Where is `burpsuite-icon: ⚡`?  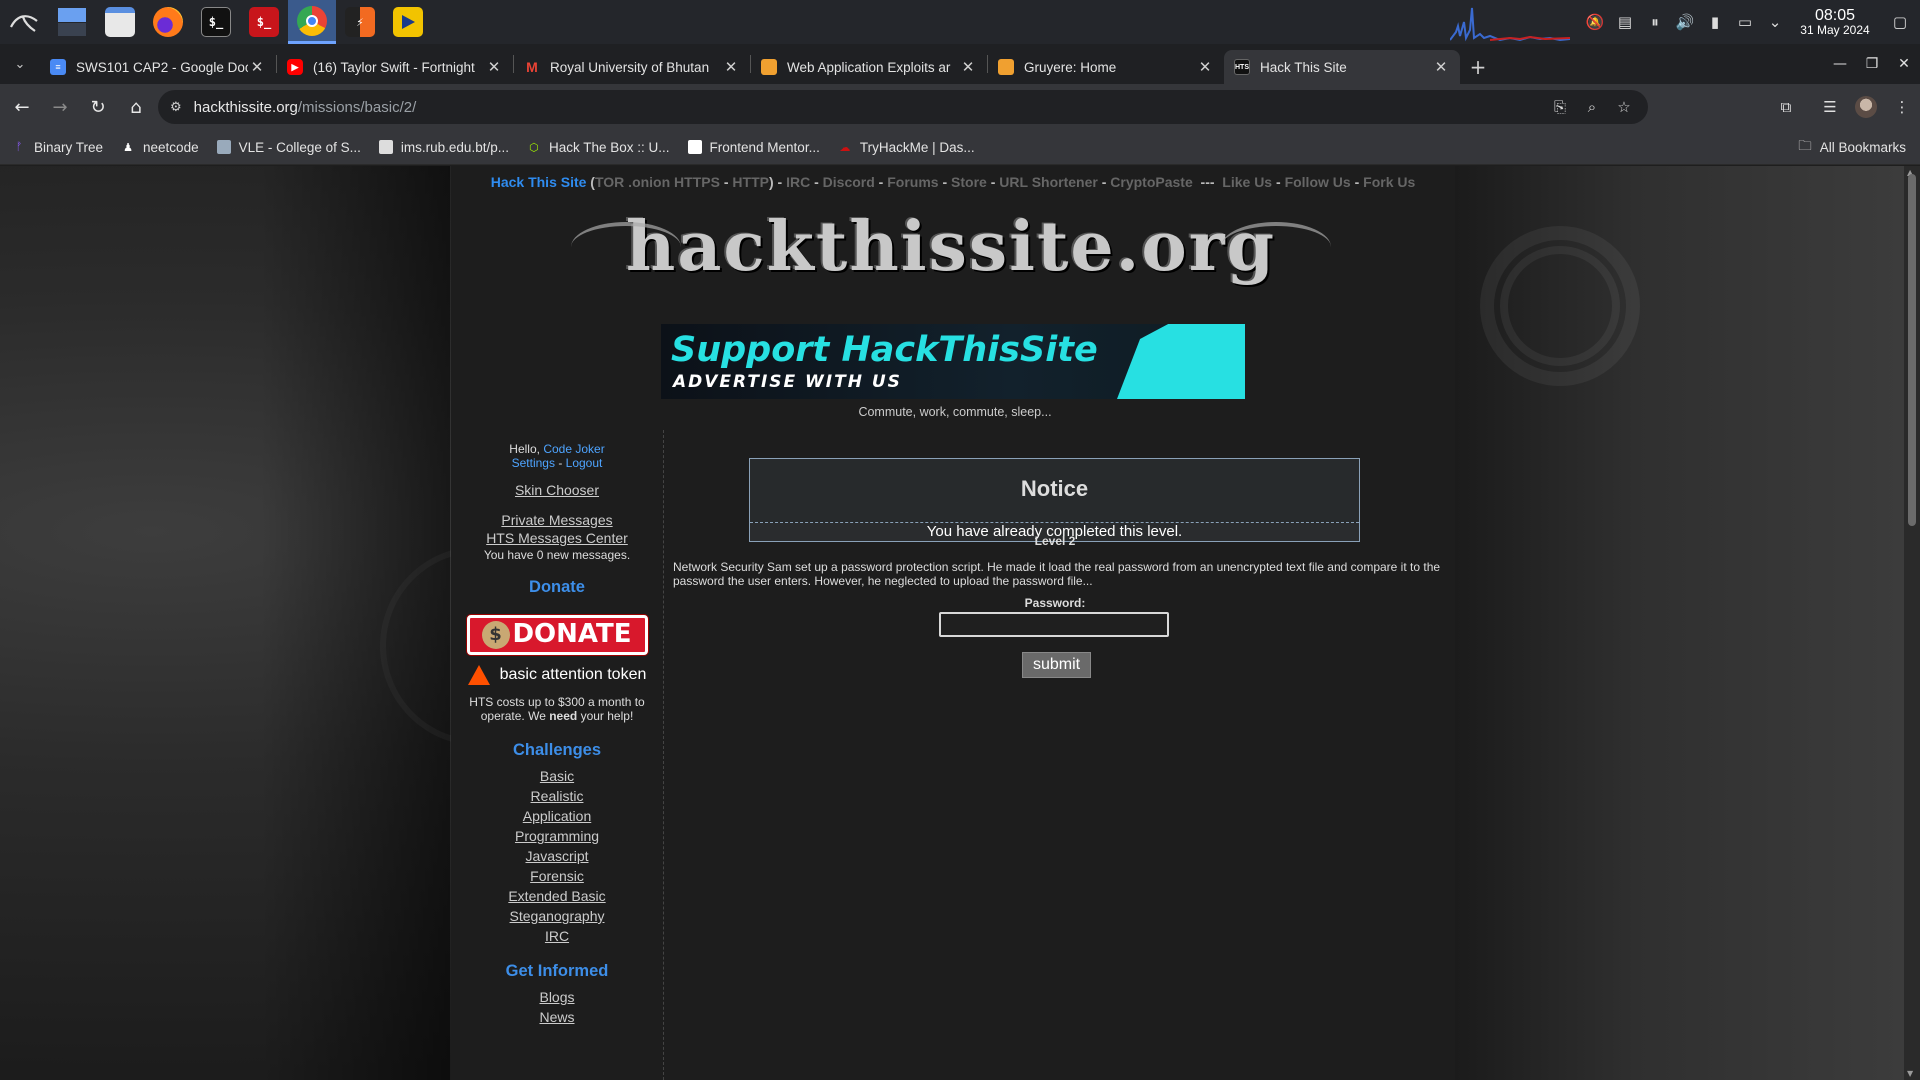 burpsuite-icon: ⚡ is located at coordinates (360, 22).